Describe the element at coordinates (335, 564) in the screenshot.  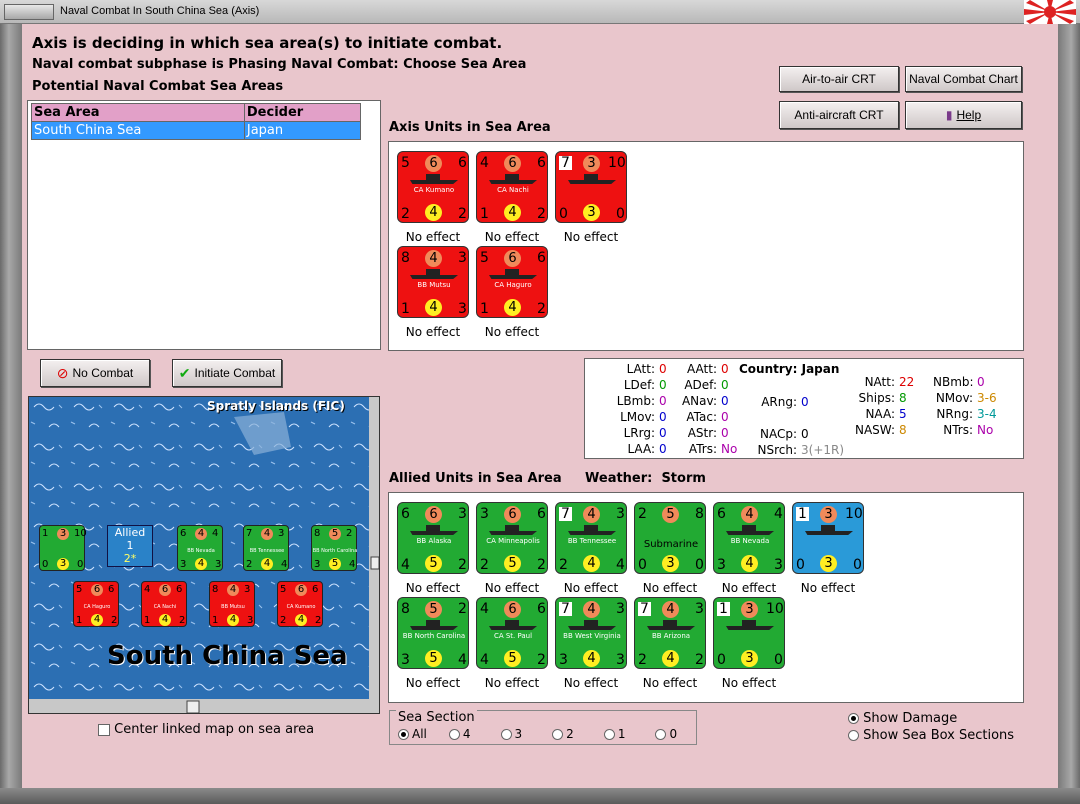
I see `map-unit-bc: 5` at that location.